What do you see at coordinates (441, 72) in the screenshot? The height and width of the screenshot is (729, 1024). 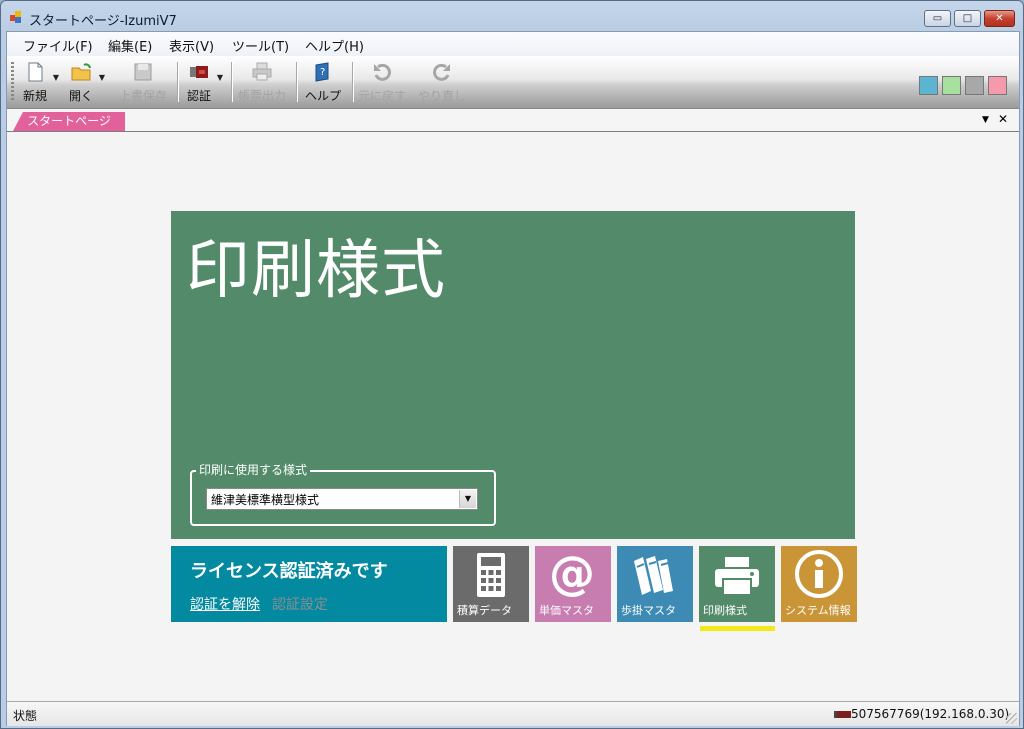 I see `redo-icon` at bounding box center [441, 72].